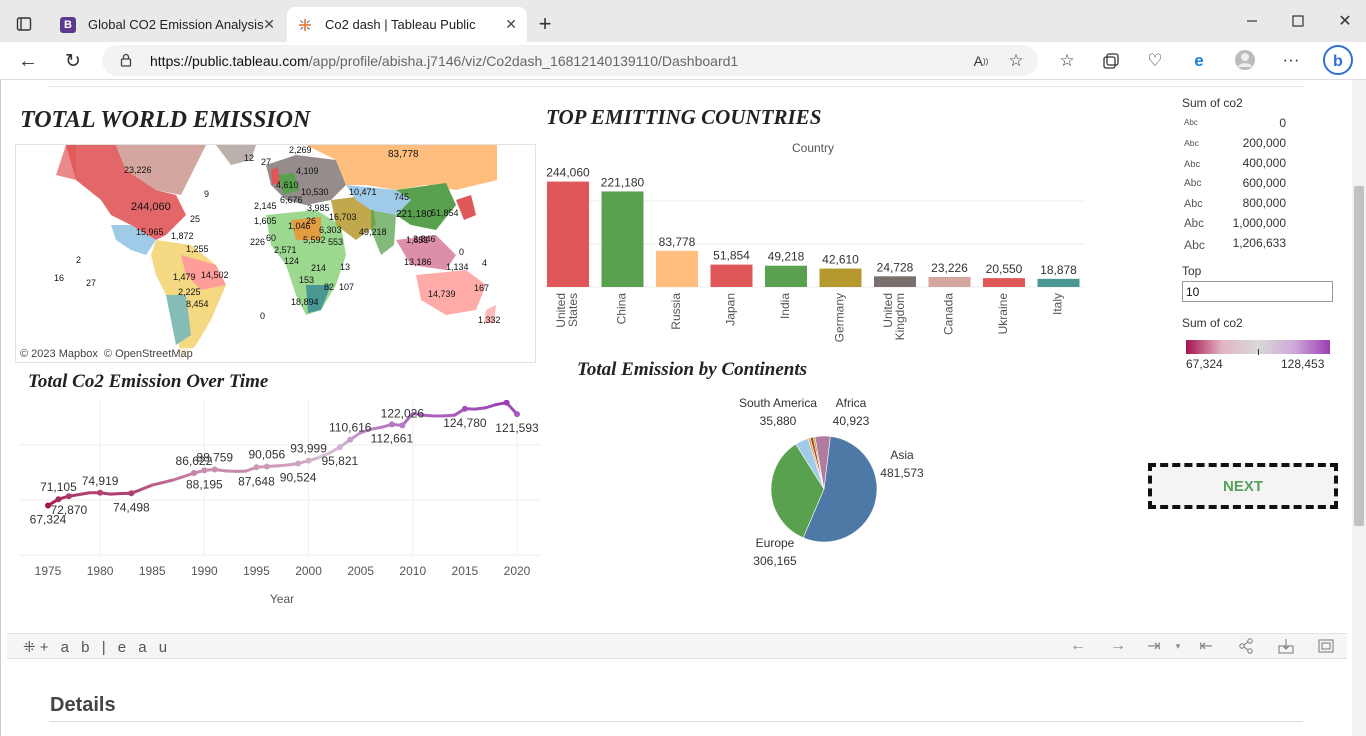 The width and height of the screenshot is (1366, 736). Describe the element at coordinates (1244, 184) in the screenshot. I see `size-legend-row: Abc 600,000` at that location.